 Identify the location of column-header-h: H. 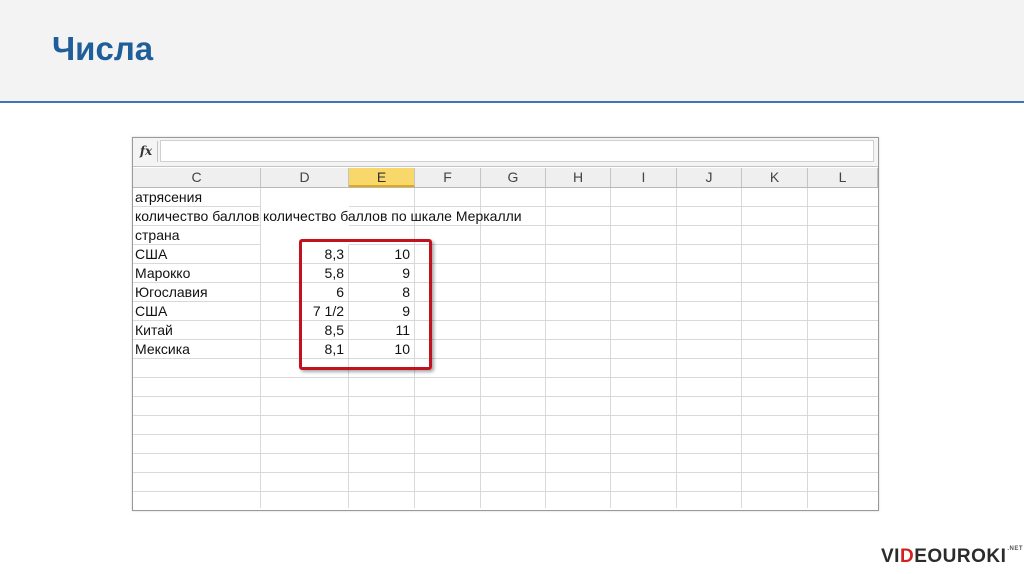
(578, 177).